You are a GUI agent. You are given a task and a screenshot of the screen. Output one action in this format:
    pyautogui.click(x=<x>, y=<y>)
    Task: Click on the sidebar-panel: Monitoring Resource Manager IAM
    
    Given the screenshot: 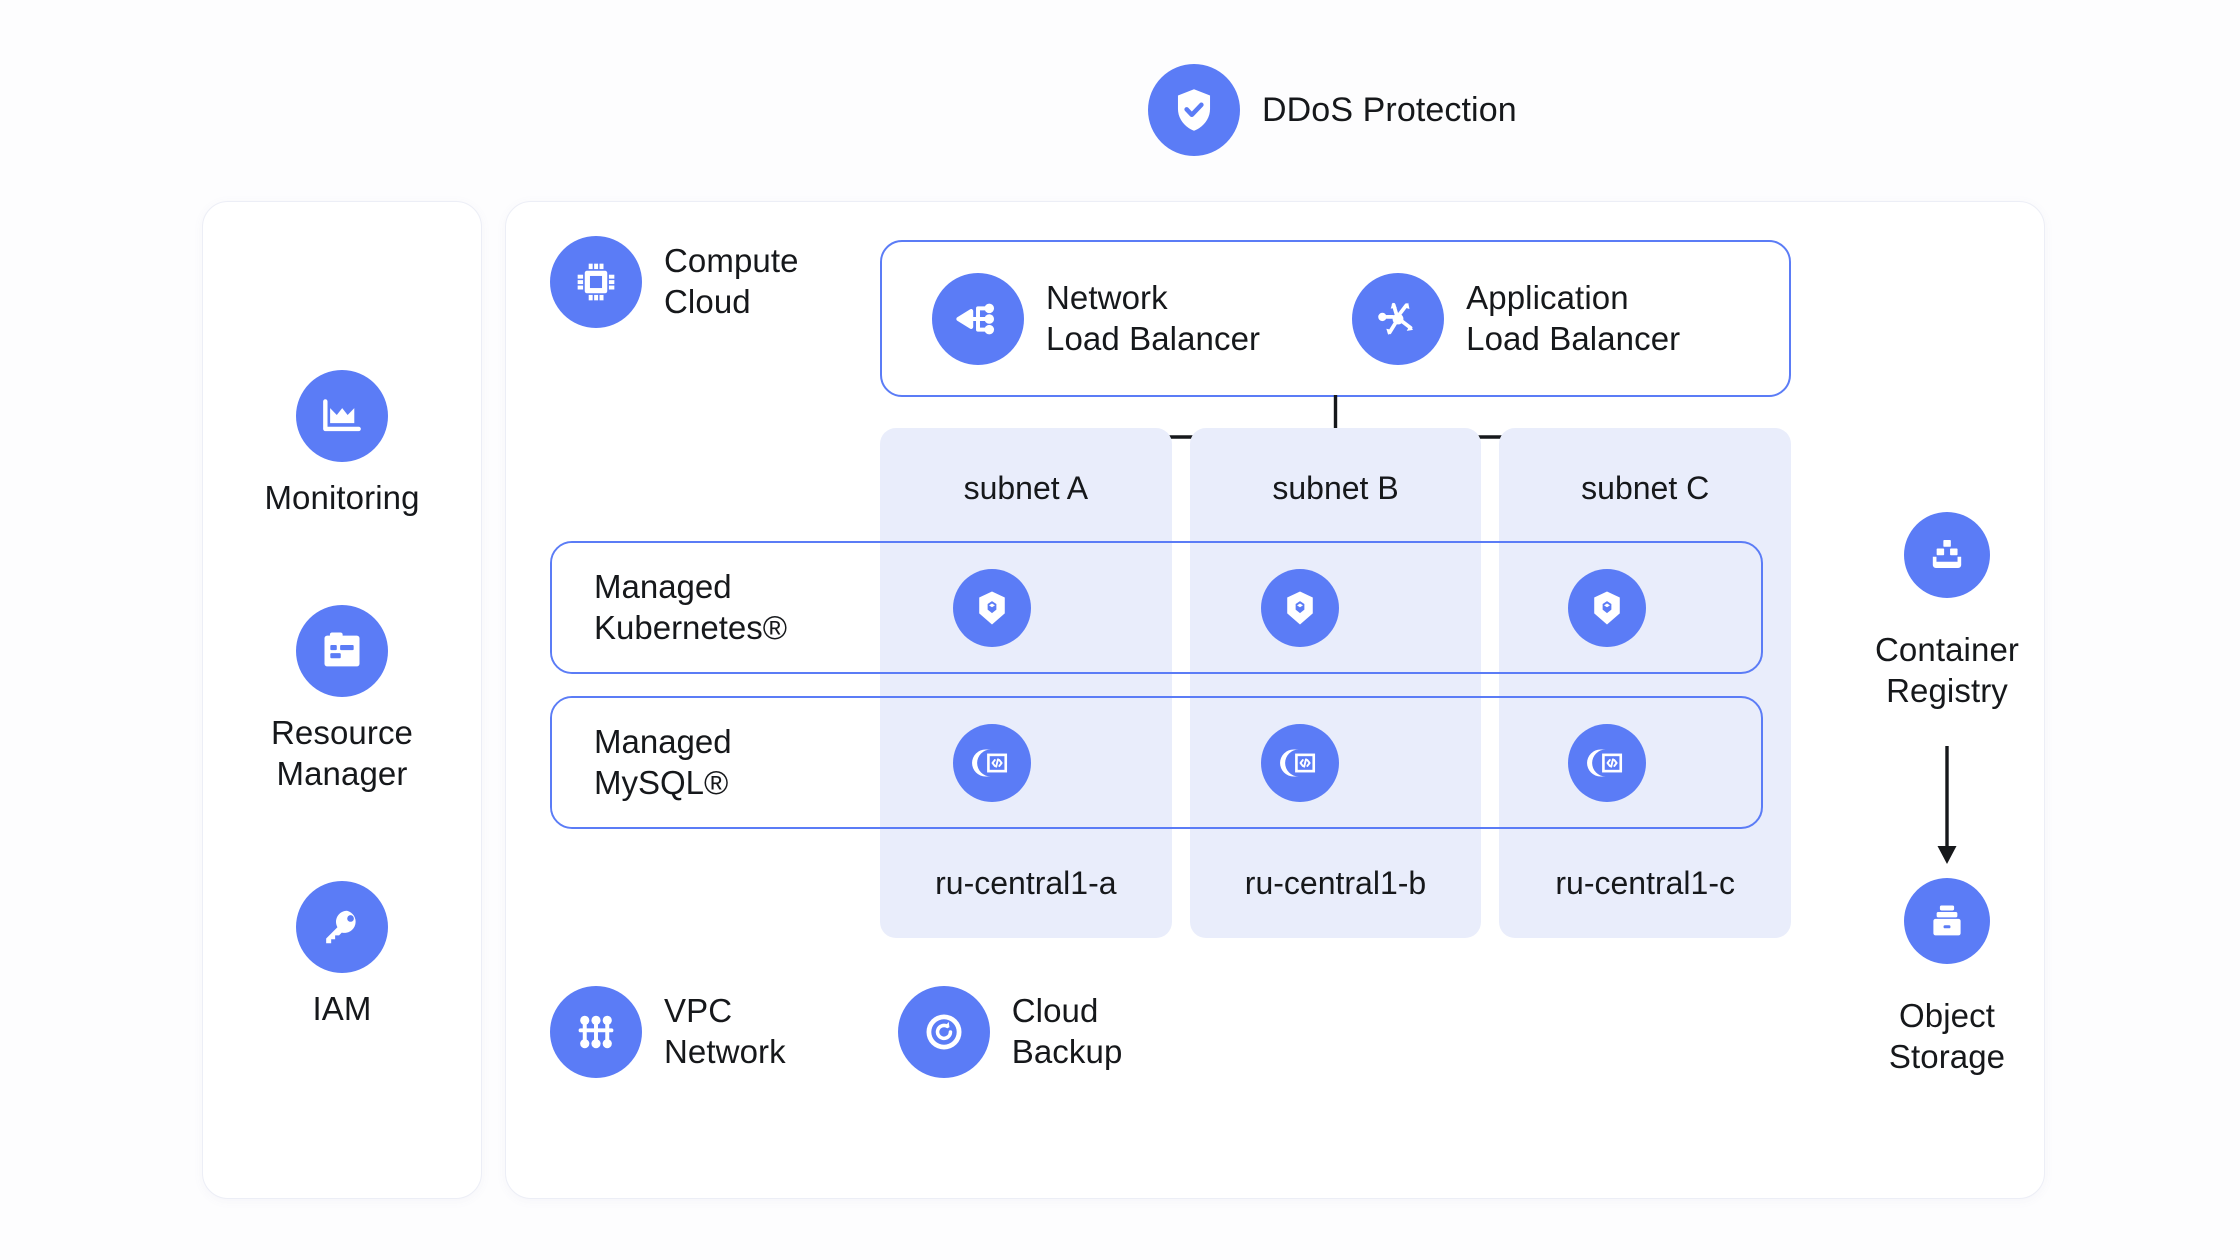 What is the action you would take?
    pyautogui.click(x=342, y=700)
    